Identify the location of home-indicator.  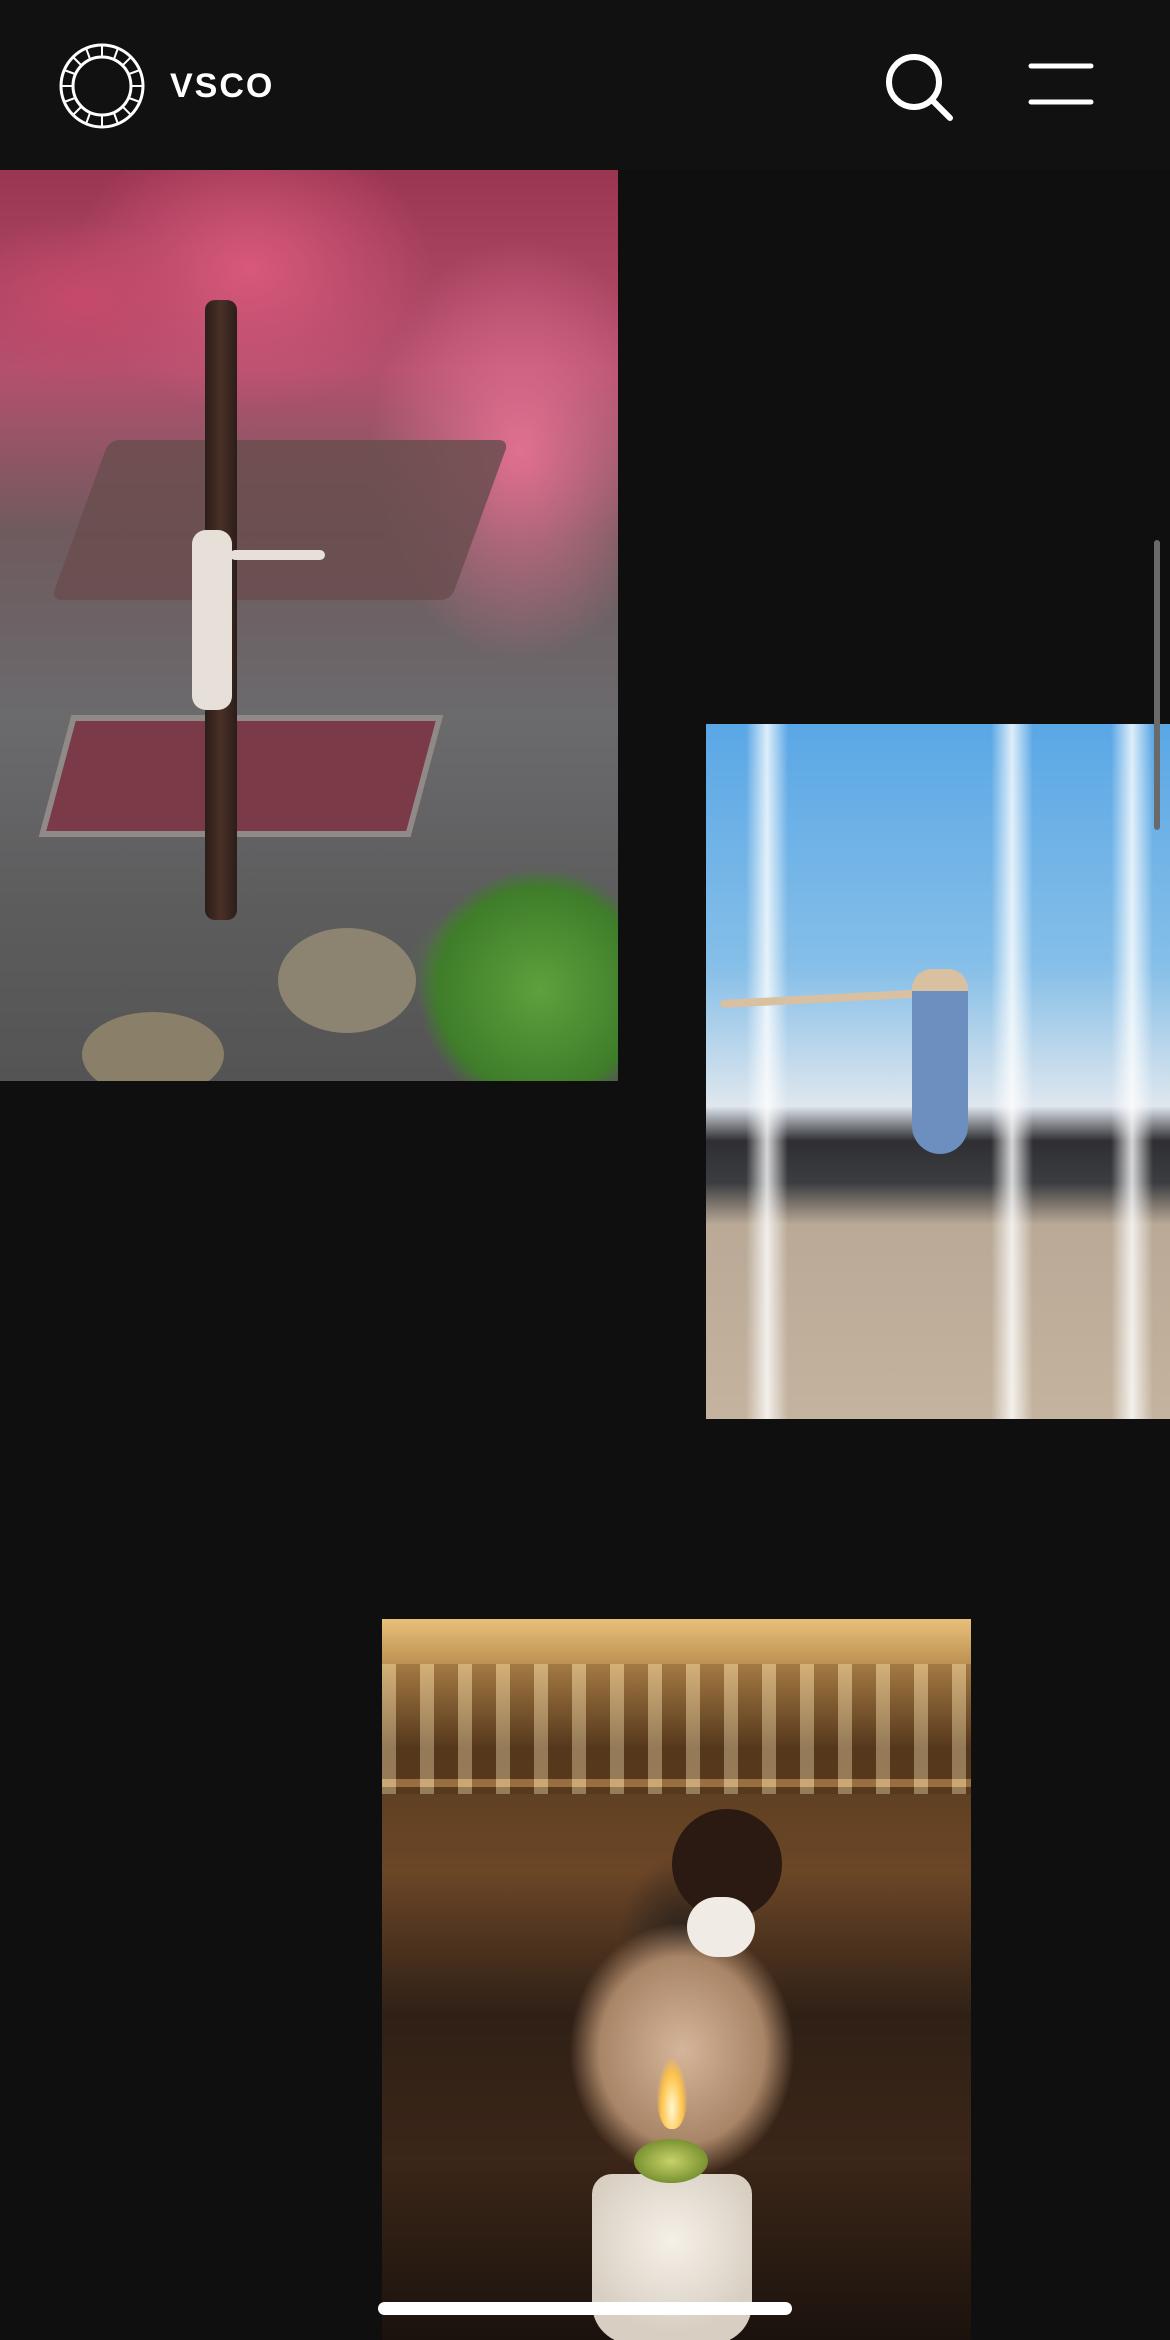
(585, 2308).